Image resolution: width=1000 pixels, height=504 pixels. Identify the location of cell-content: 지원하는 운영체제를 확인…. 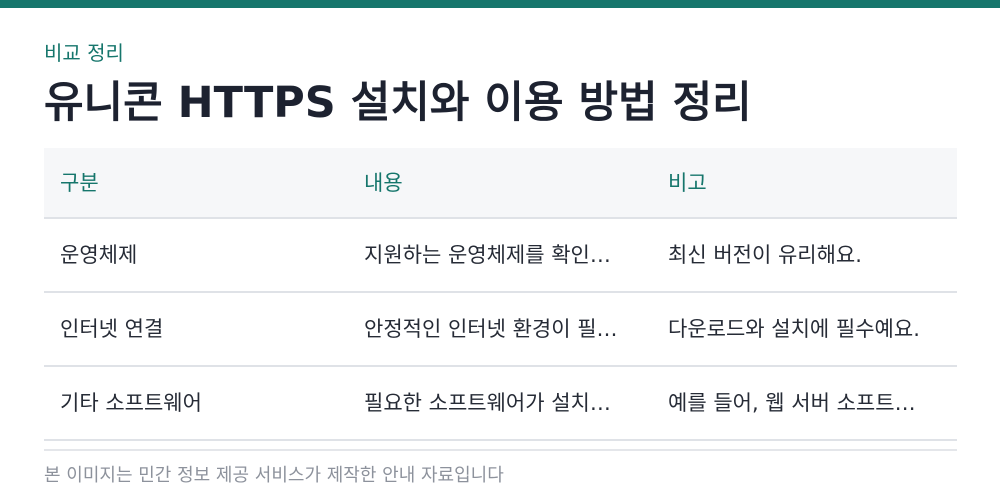
(487, 255).